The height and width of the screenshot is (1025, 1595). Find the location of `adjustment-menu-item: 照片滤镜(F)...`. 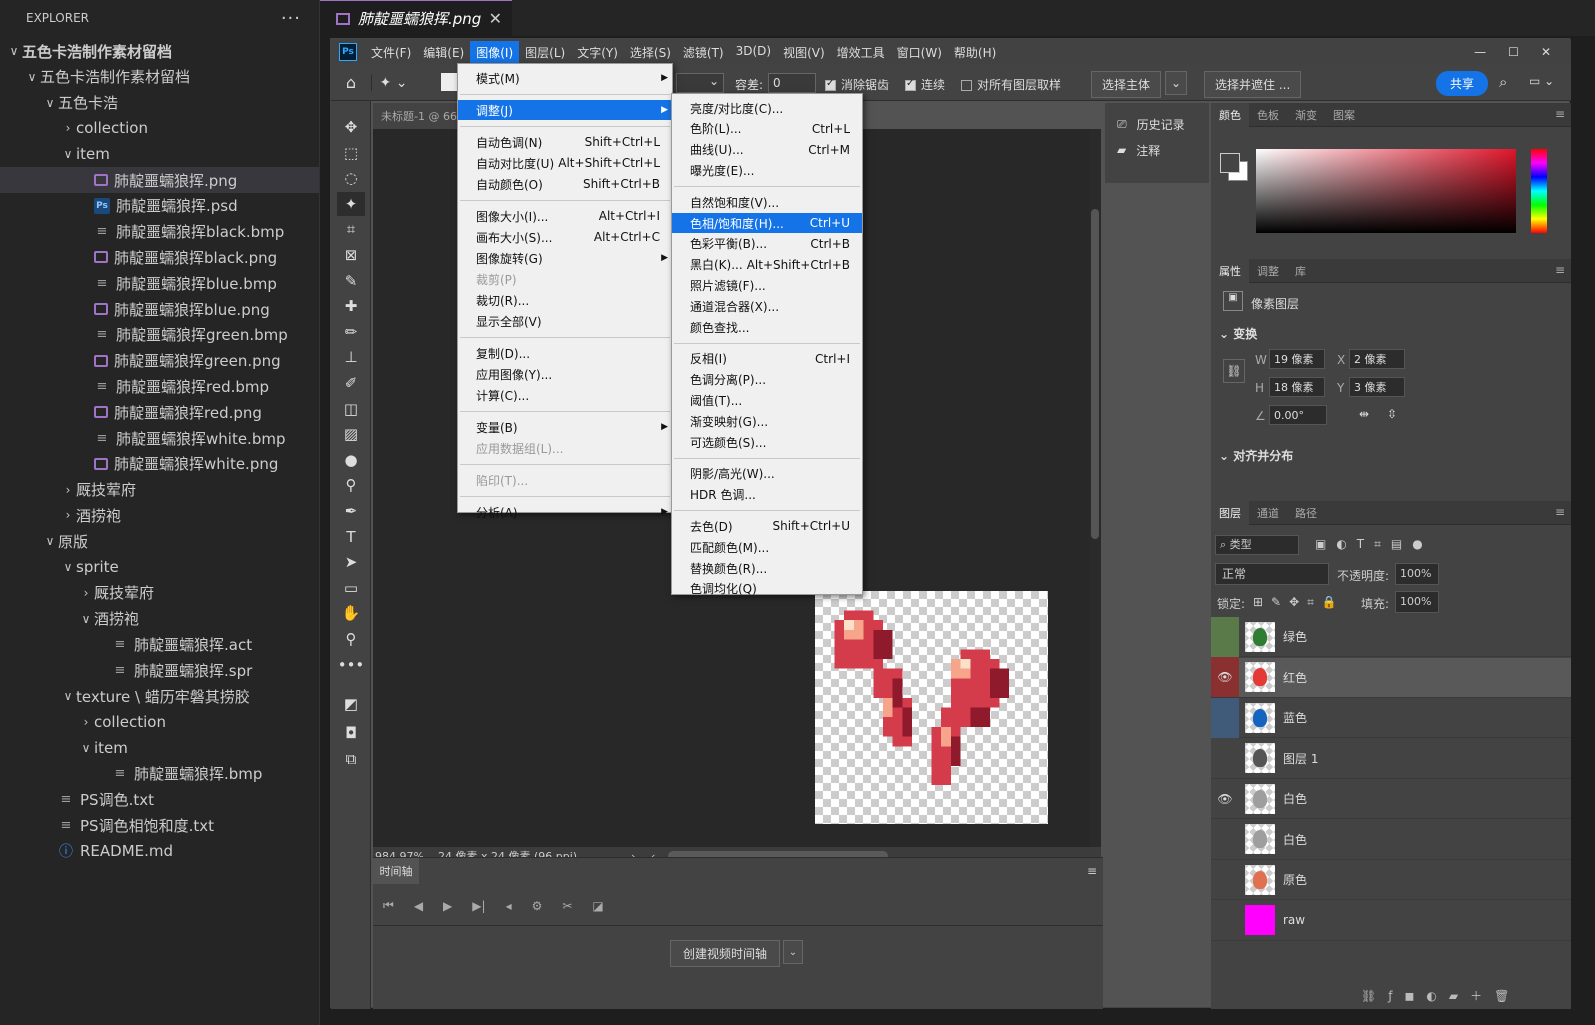

adjustment-menu-item: 照片滤镜(F)... is located at coordinates (767, 285).